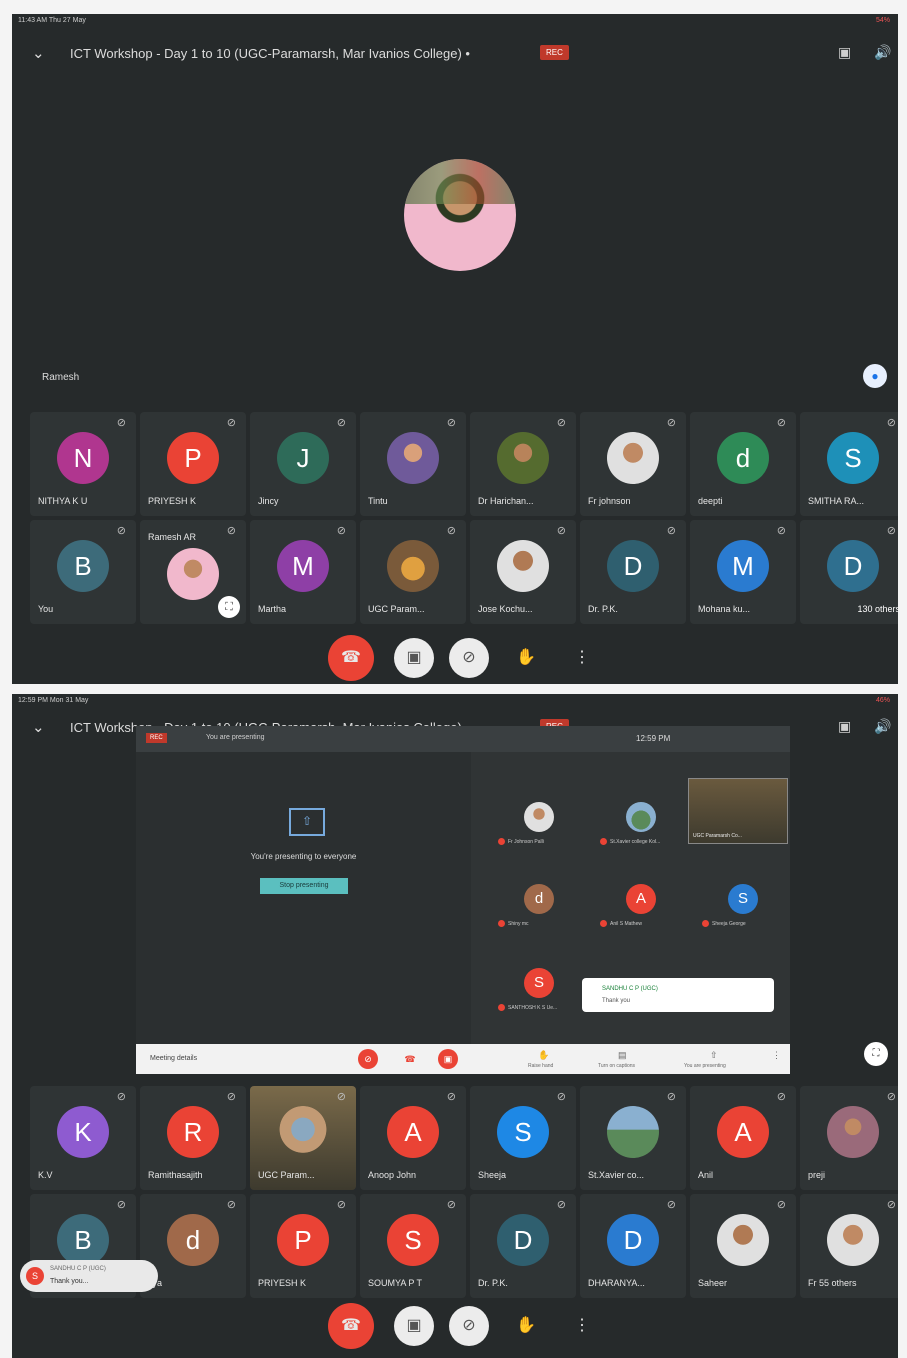 This screenshot has height=1358, width=907. What do you see at coordinates (83, 572) in the screenshot?
I see `participant-tile-self: ⊘ B You` at bounding box center [83, 572].